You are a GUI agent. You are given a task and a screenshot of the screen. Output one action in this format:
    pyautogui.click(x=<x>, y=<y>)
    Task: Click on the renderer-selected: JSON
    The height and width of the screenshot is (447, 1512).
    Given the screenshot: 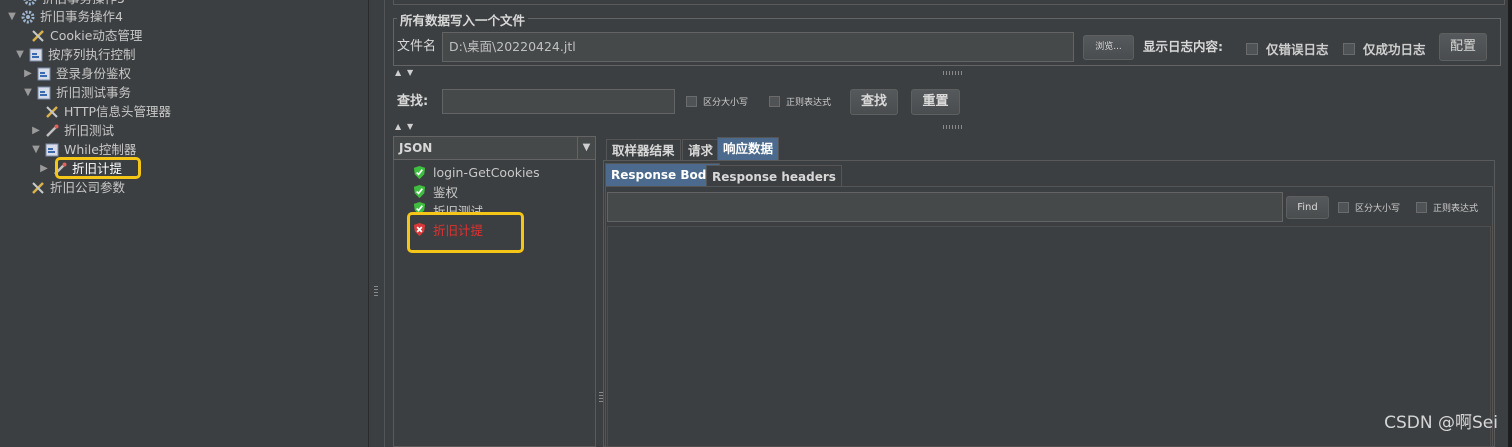 What is the action you would take?
    pyautogui.click(x=416, y=148)
    